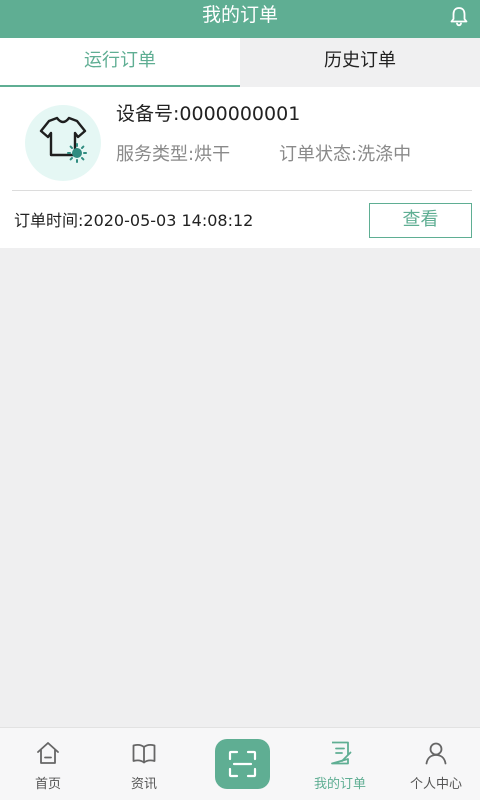 This screenshot has height=800, width=480. I want to click on nav-item-my-orders: 我的订单, so click(340, 764).